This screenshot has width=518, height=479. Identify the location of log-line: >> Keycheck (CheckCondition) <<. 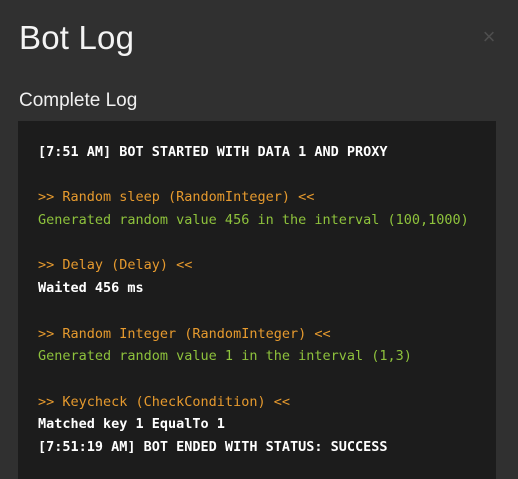
(164, 401).